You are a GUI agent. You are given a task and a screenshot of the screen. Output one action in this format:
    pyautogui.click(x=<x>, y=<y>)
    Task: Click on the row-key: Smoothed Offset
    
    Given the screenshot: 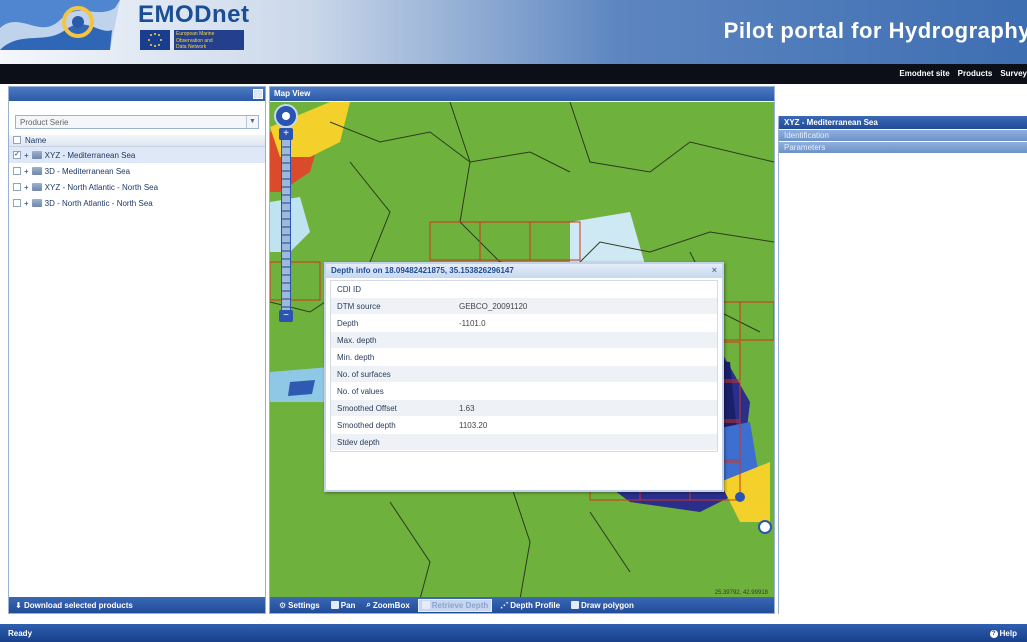 What is the action you would take?
    pyautogui.click(x=367, y=408)
    